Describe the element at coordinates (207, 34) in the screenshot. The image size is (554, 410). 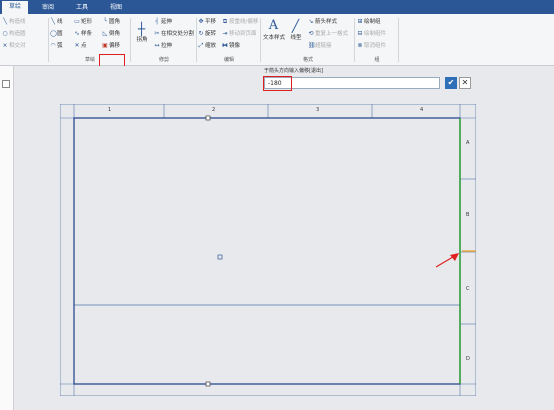
I see `ribbon-item-rotate: ↻旋转` at that location.